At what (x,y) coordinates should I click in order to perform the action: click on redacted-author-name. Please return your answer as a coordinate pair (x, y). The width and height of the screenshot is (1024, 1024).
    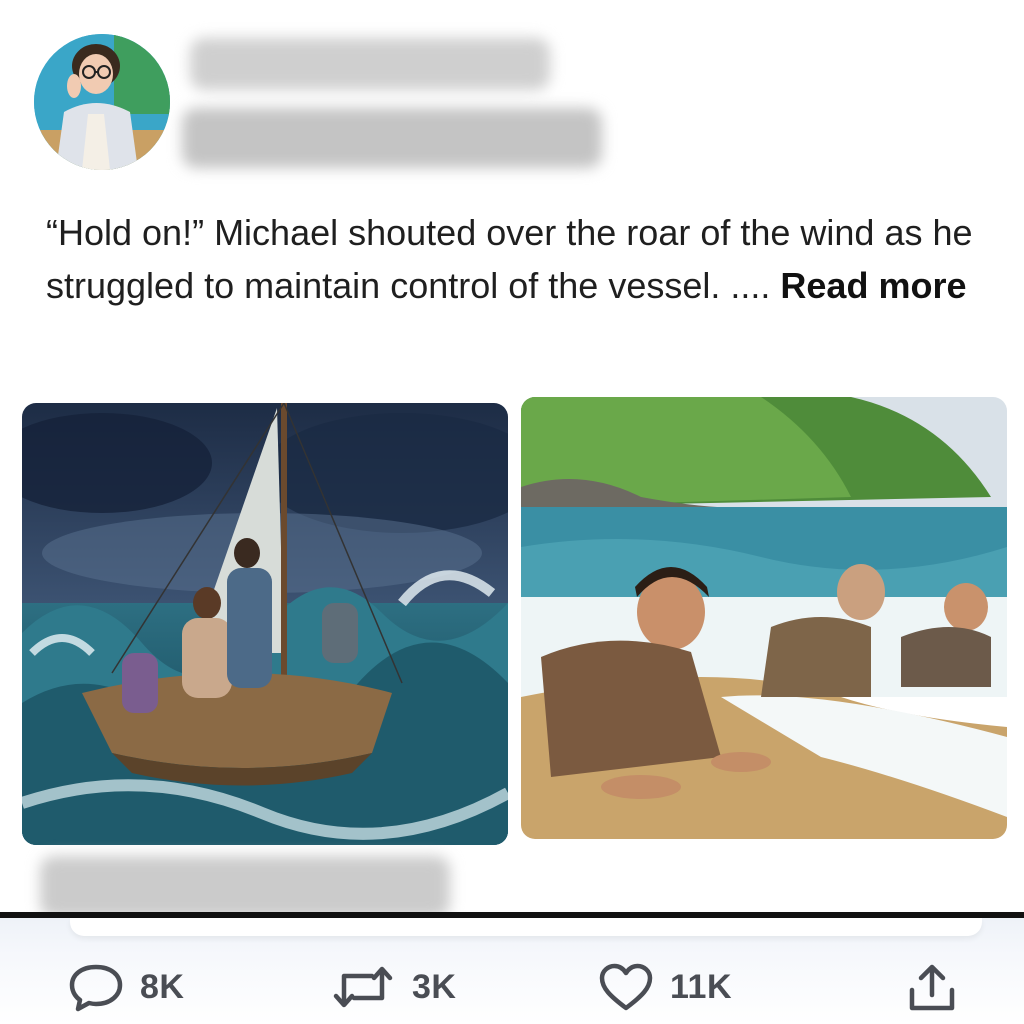
    Looking at the image, I should click on (370, 64).